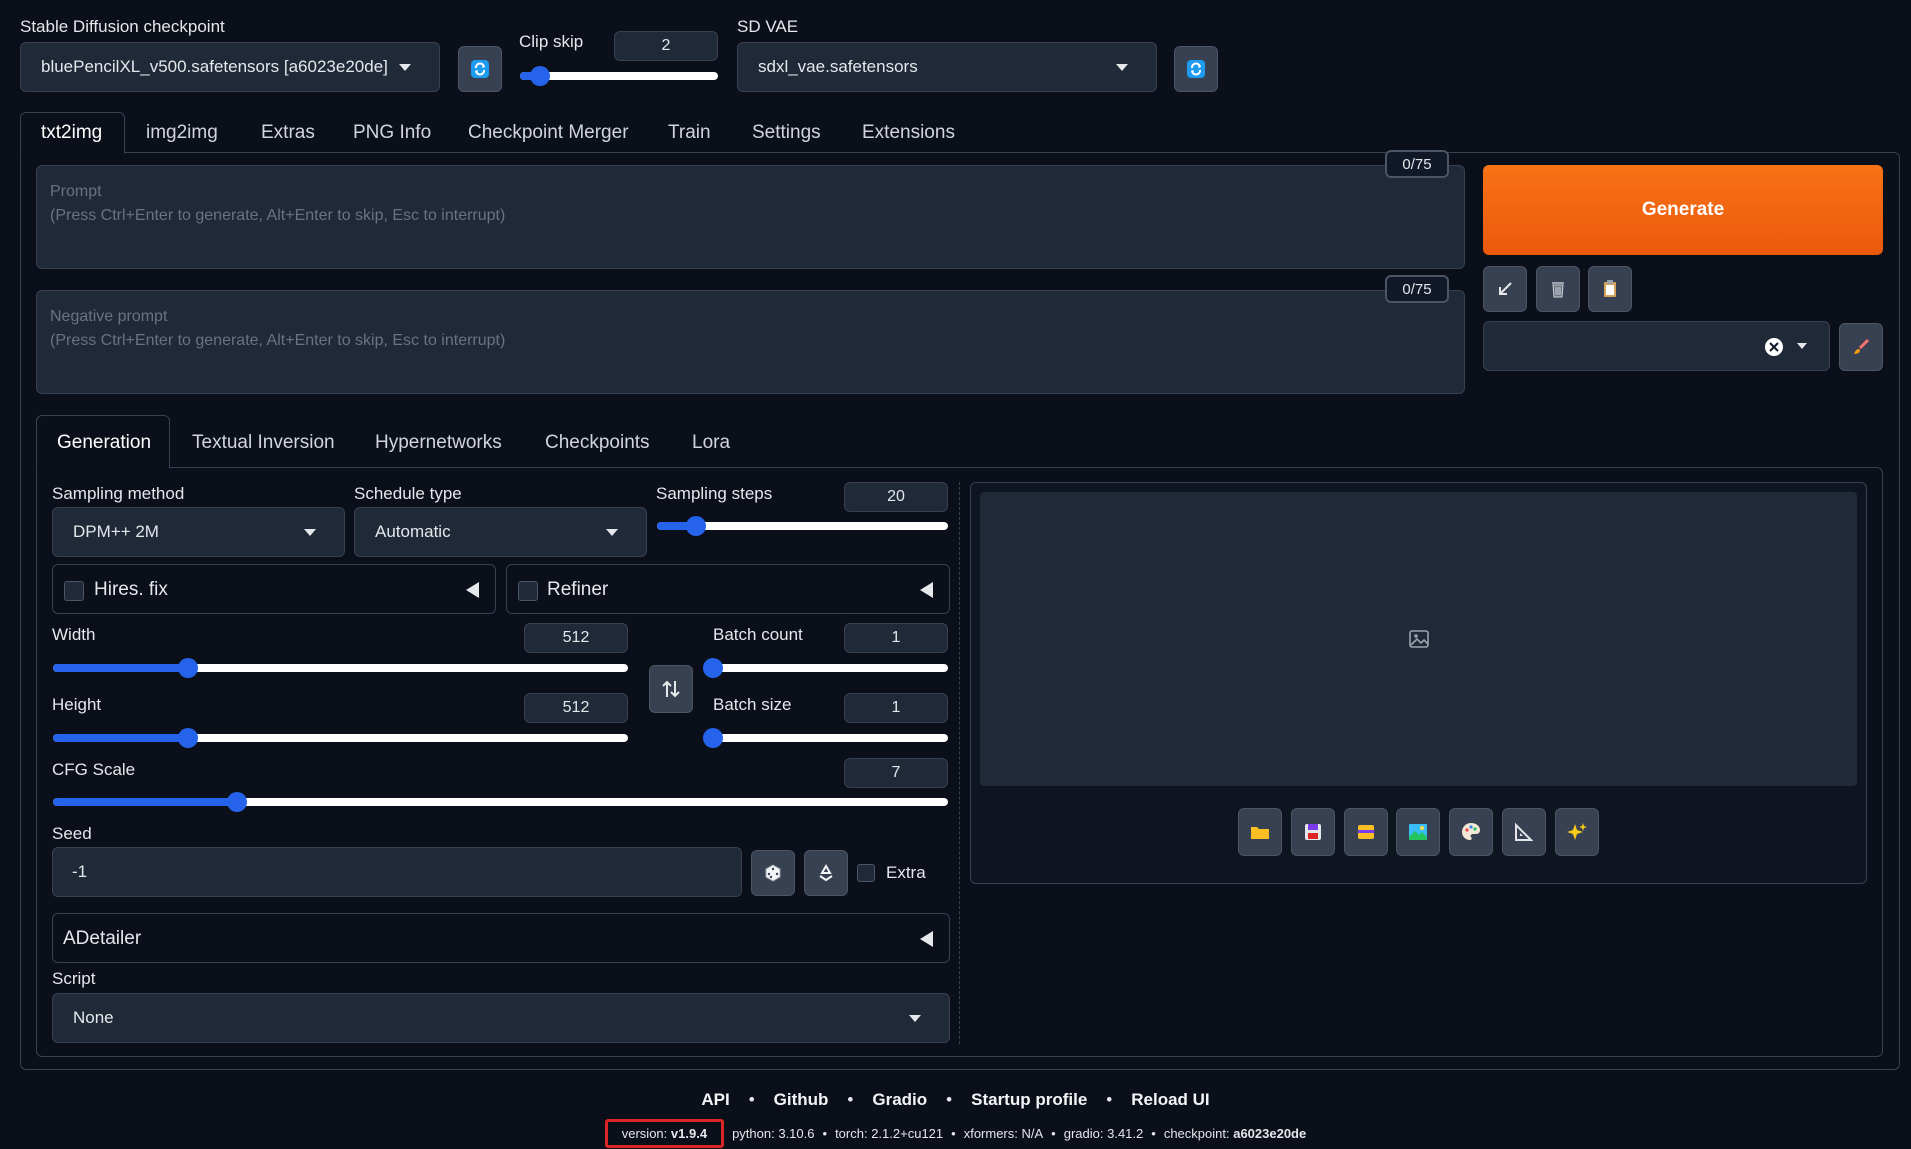 Image resolution: width=1911 pixels, height=1149 pixels. I want to click on tab-txt2img: txt2img, so click(71, 133).